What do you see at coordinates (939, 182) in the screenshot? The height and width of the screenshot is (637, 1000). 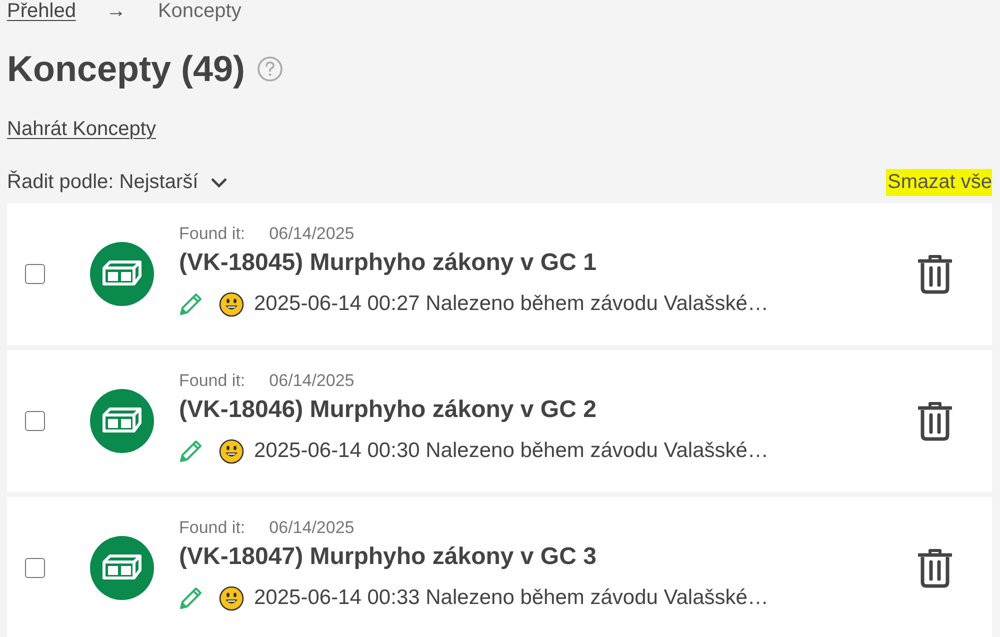 I see `delete-all-button: Smazat vše` at bounding box center [939, 182].